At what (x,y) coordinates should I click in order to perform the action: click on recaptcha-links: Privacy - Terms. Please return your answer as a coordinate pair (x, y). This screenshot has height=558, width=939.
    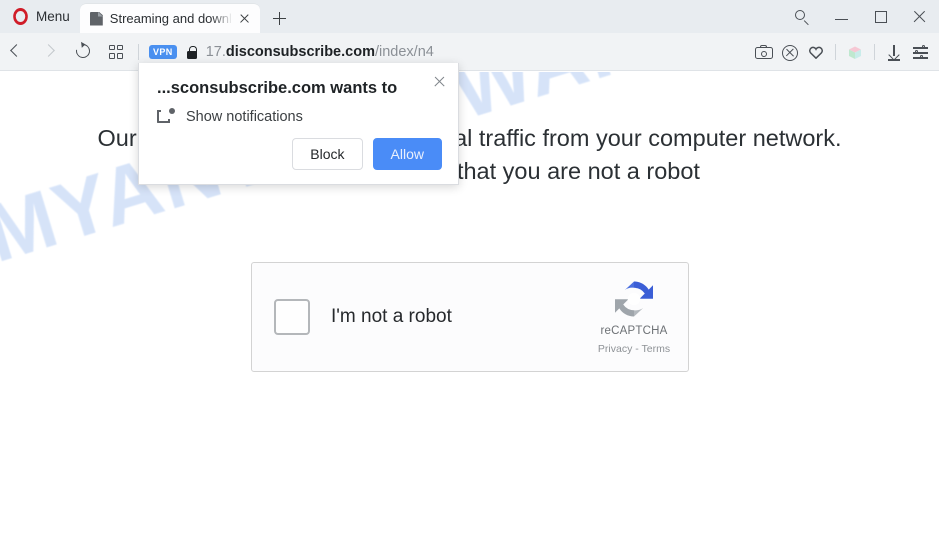
    Looking at the image, I should click on (634, 349).